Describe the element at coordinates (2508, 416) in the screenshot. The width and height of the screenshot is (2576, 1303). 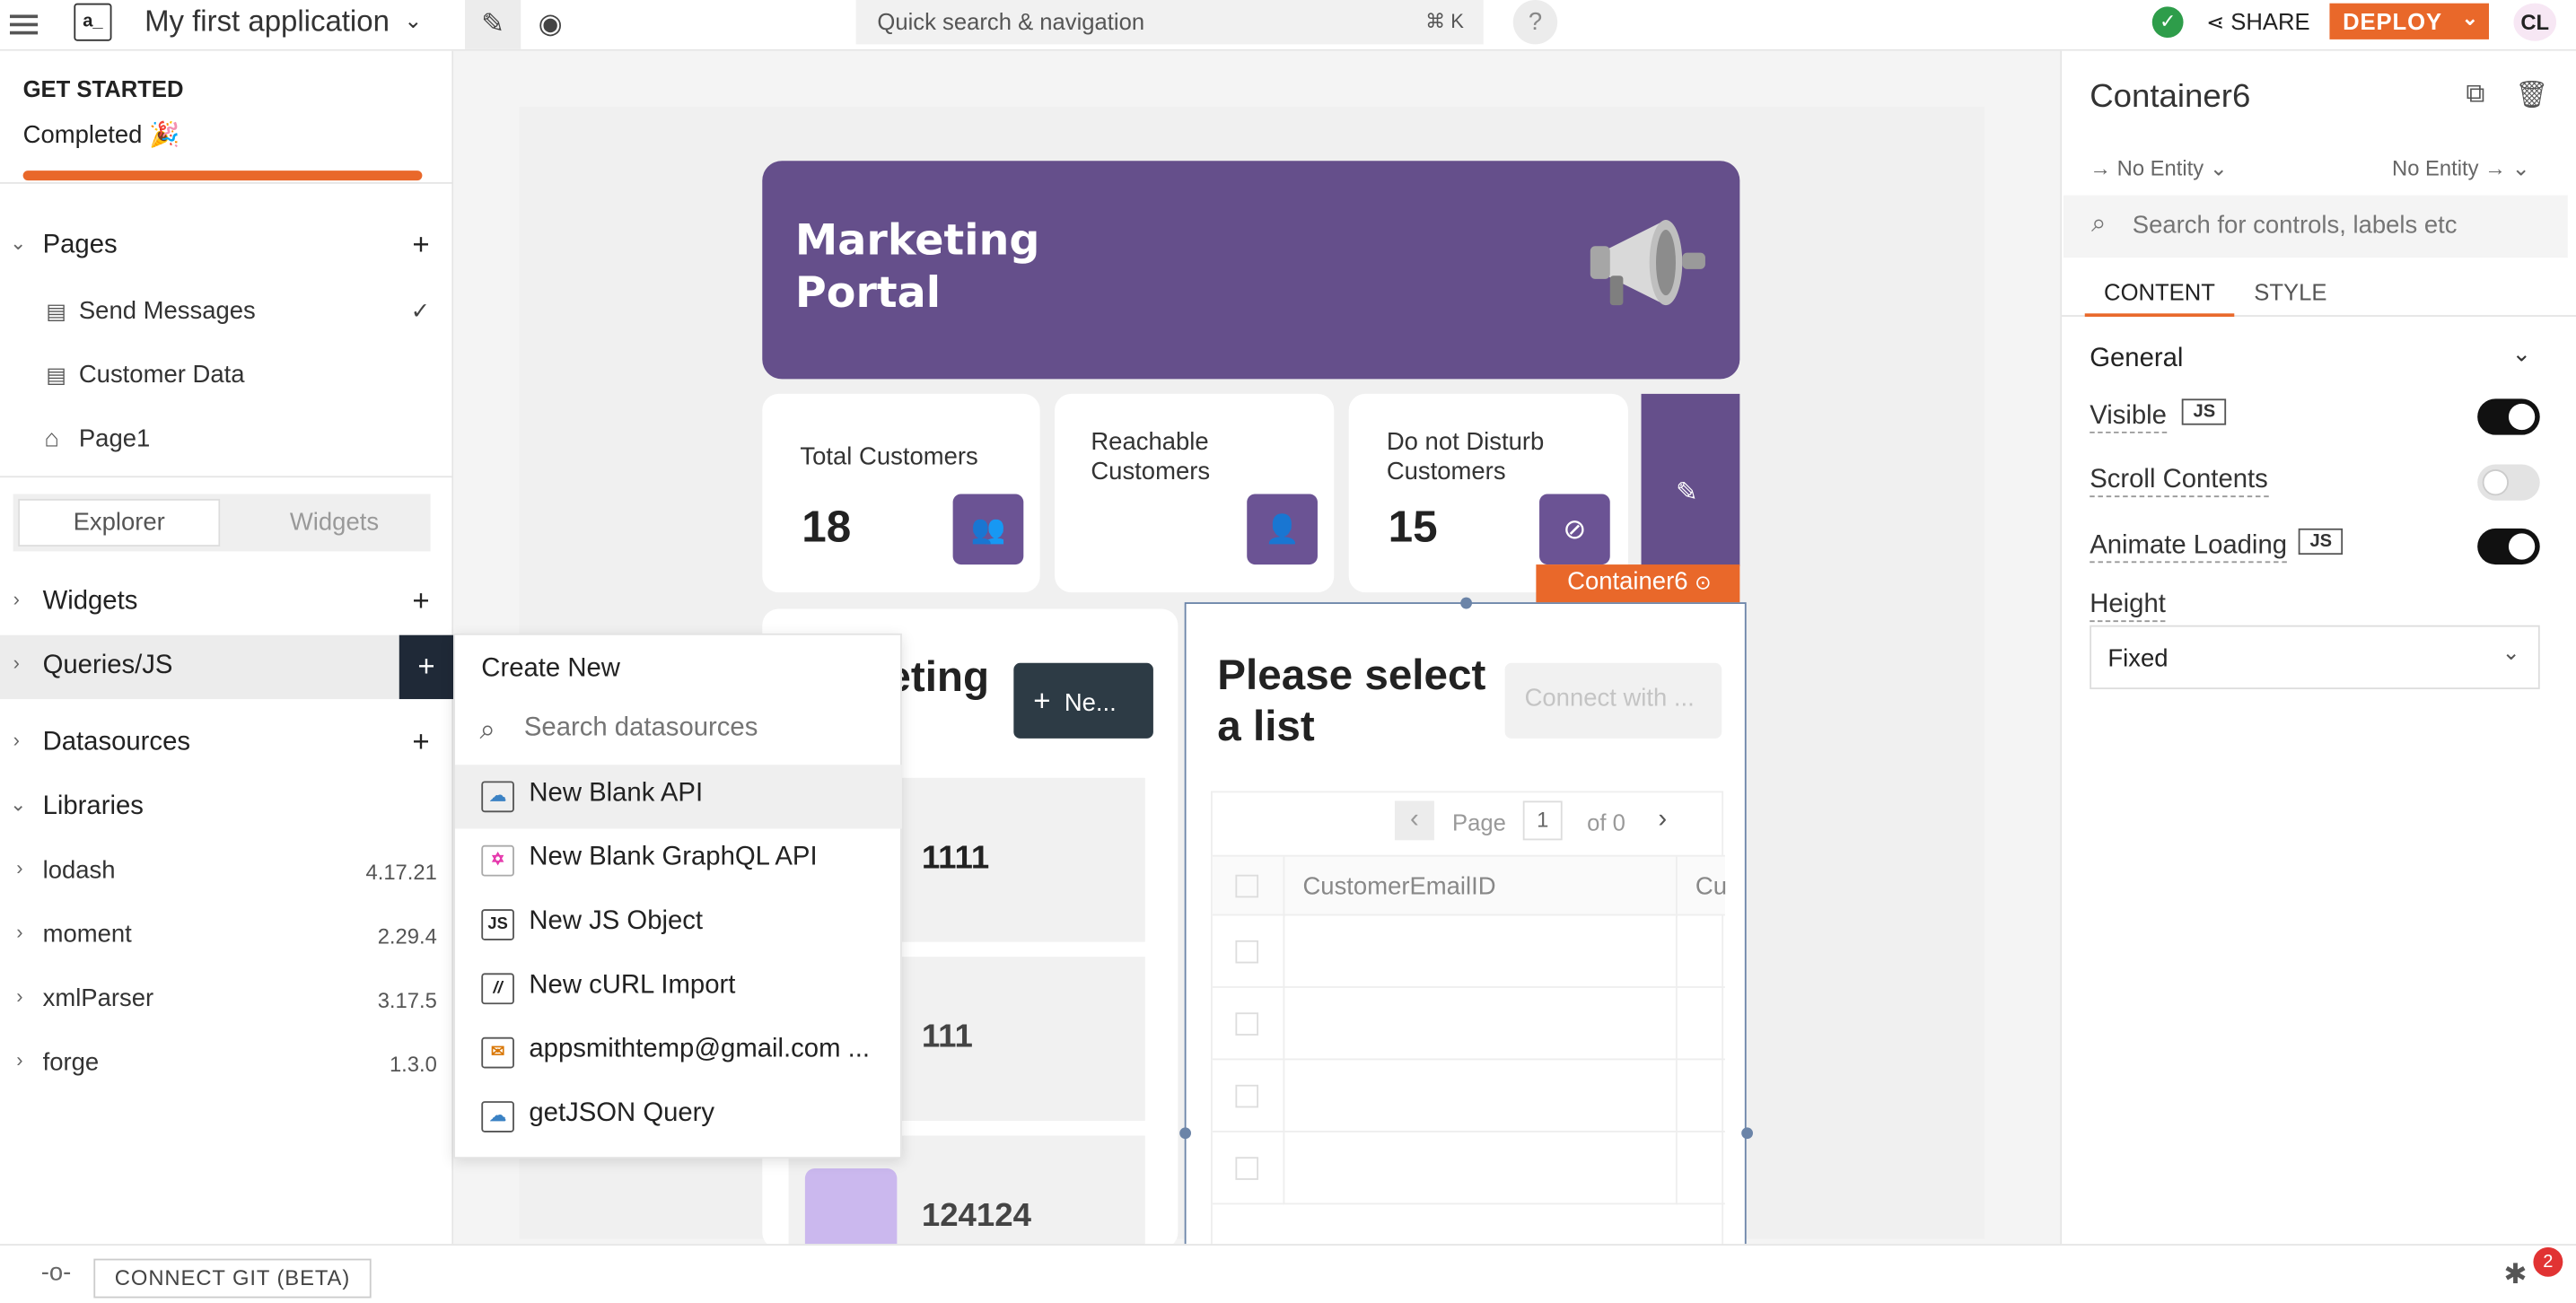
I see `visible-toggle` at that location.